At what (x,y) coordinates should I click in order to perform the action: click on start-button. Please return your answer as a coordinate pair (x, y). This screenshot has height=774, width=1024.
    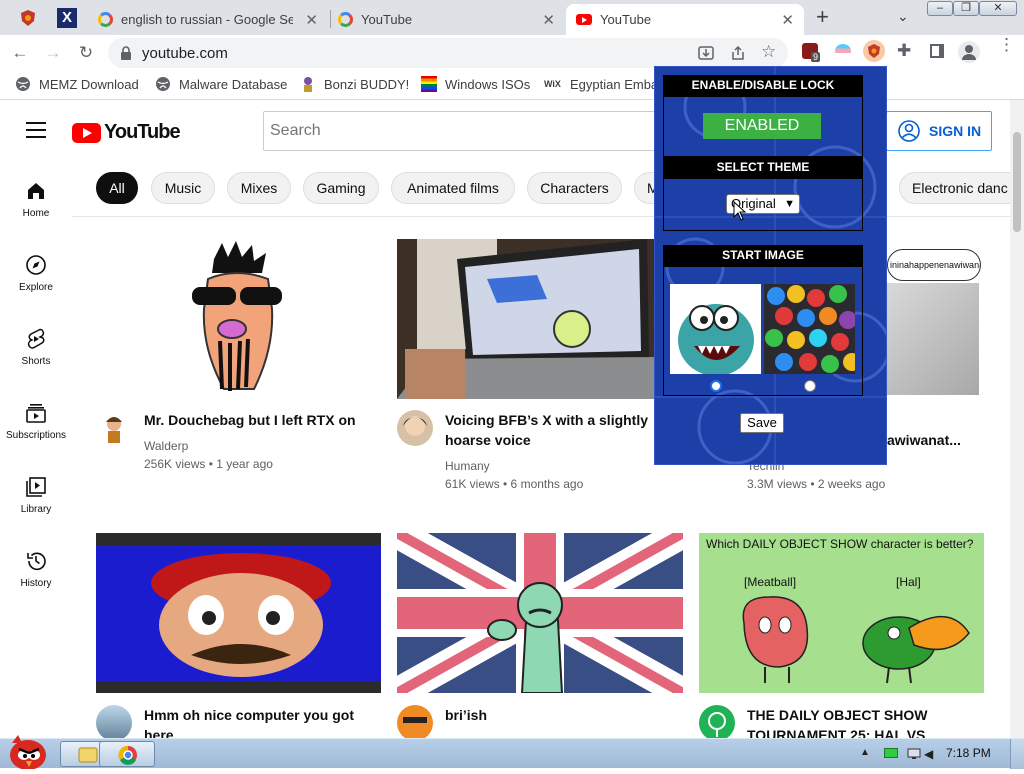
    Looking at the image, I should click on (25, 751).